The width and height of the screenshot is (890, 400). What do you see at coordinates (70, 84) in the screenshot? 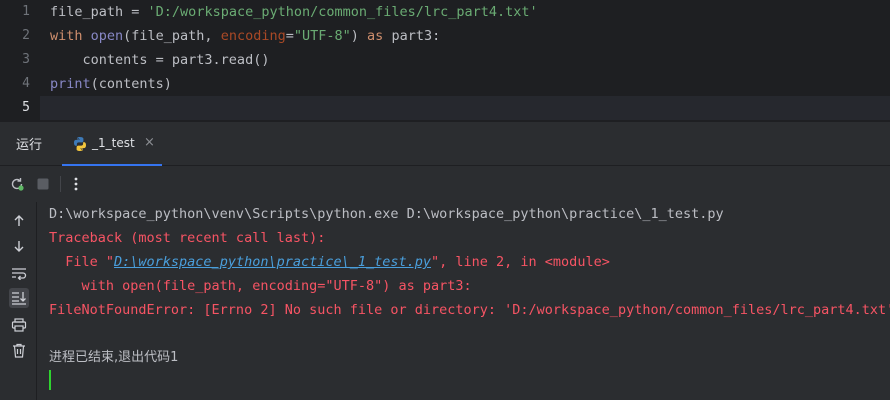
I see `code-token: print` at bounding box center [70, 84].